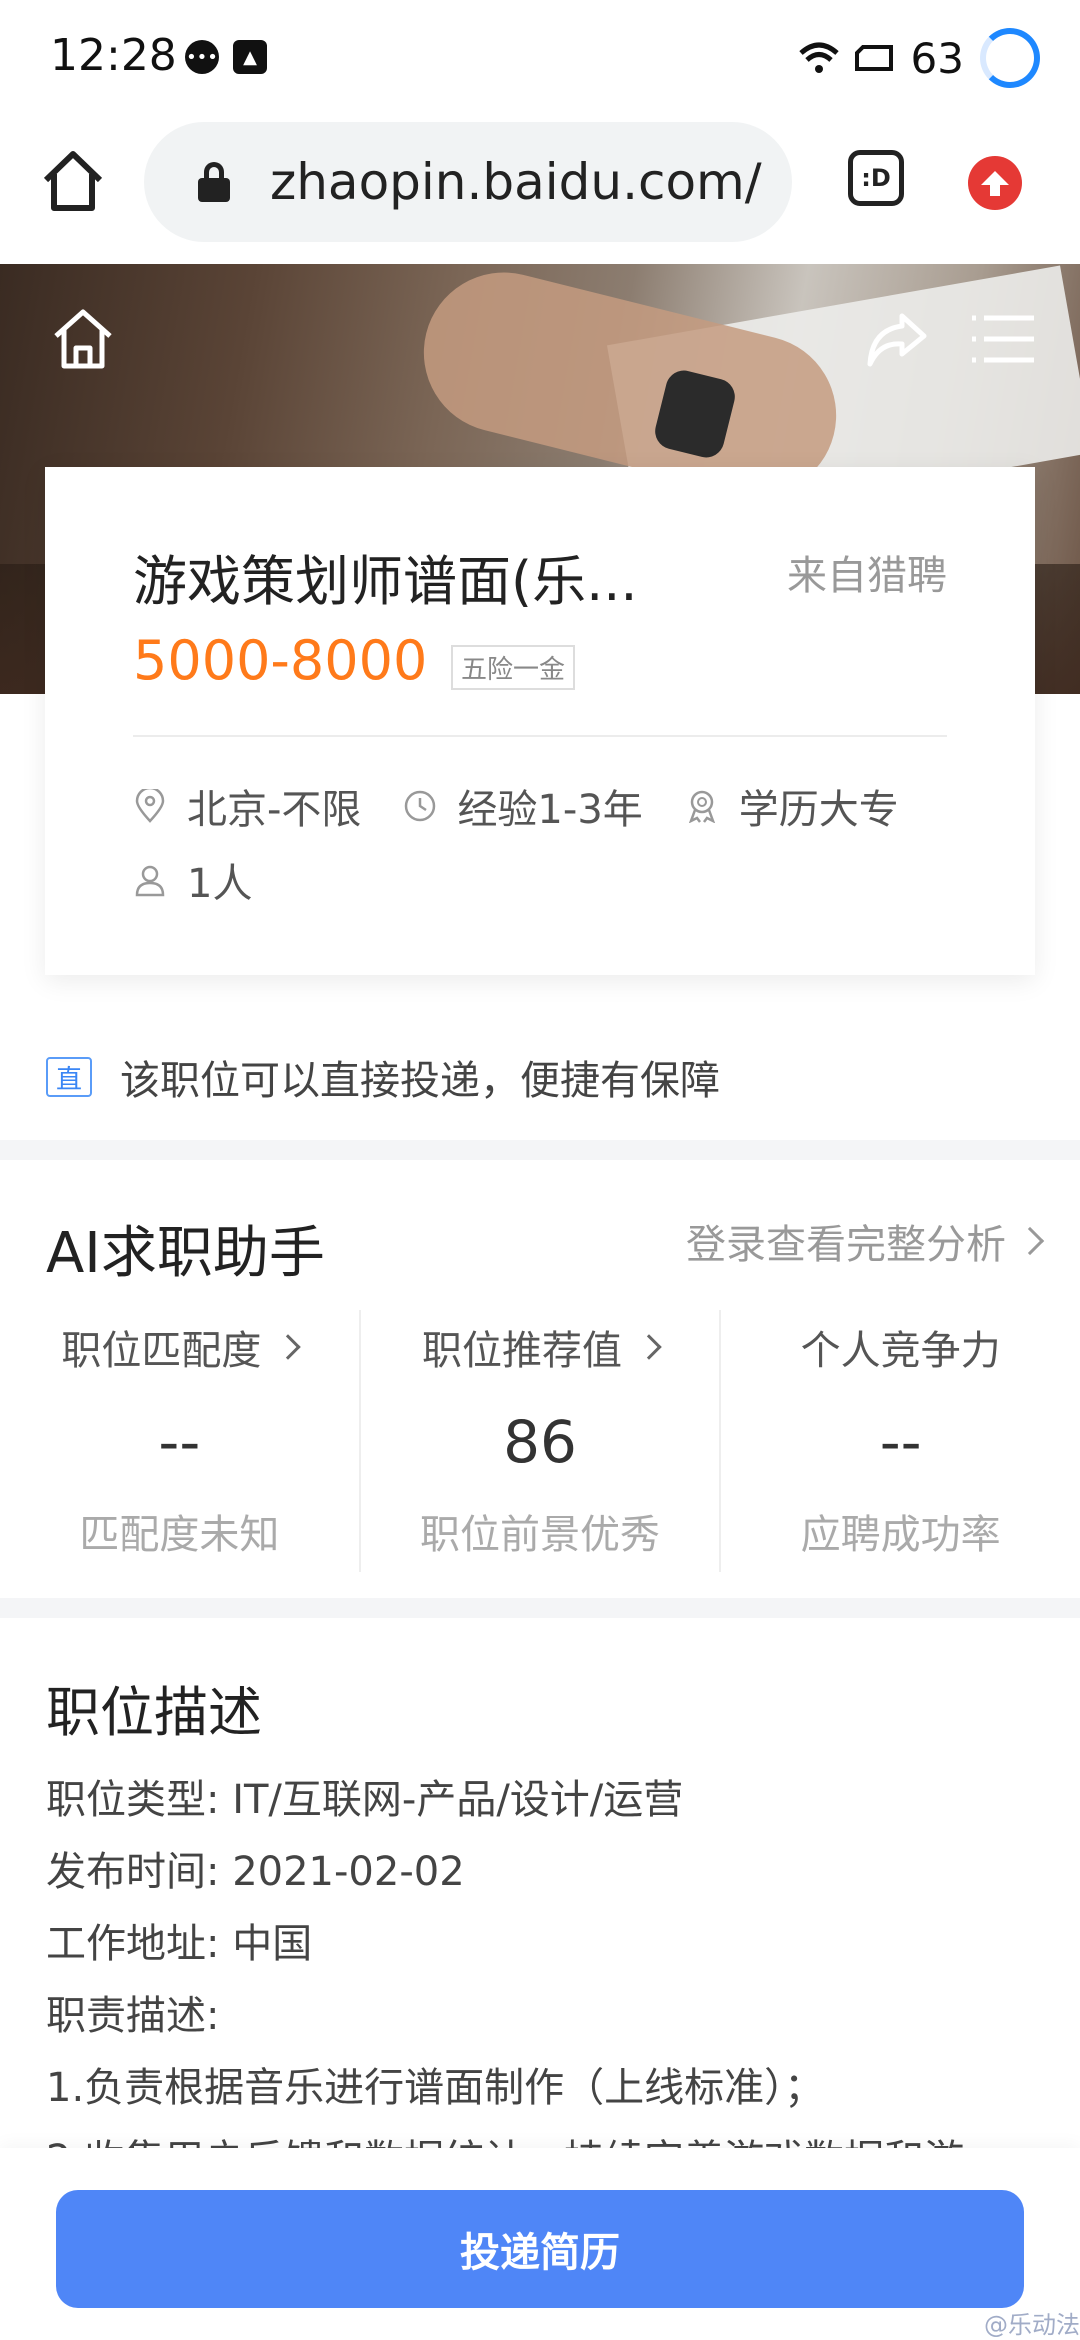 The height and width of the screenshot is (2340, 1080). What do you see at coordinates (867, 576) in the screenshot?
I see `job-source: 来自猎聘` at bounding box center [867, 576].